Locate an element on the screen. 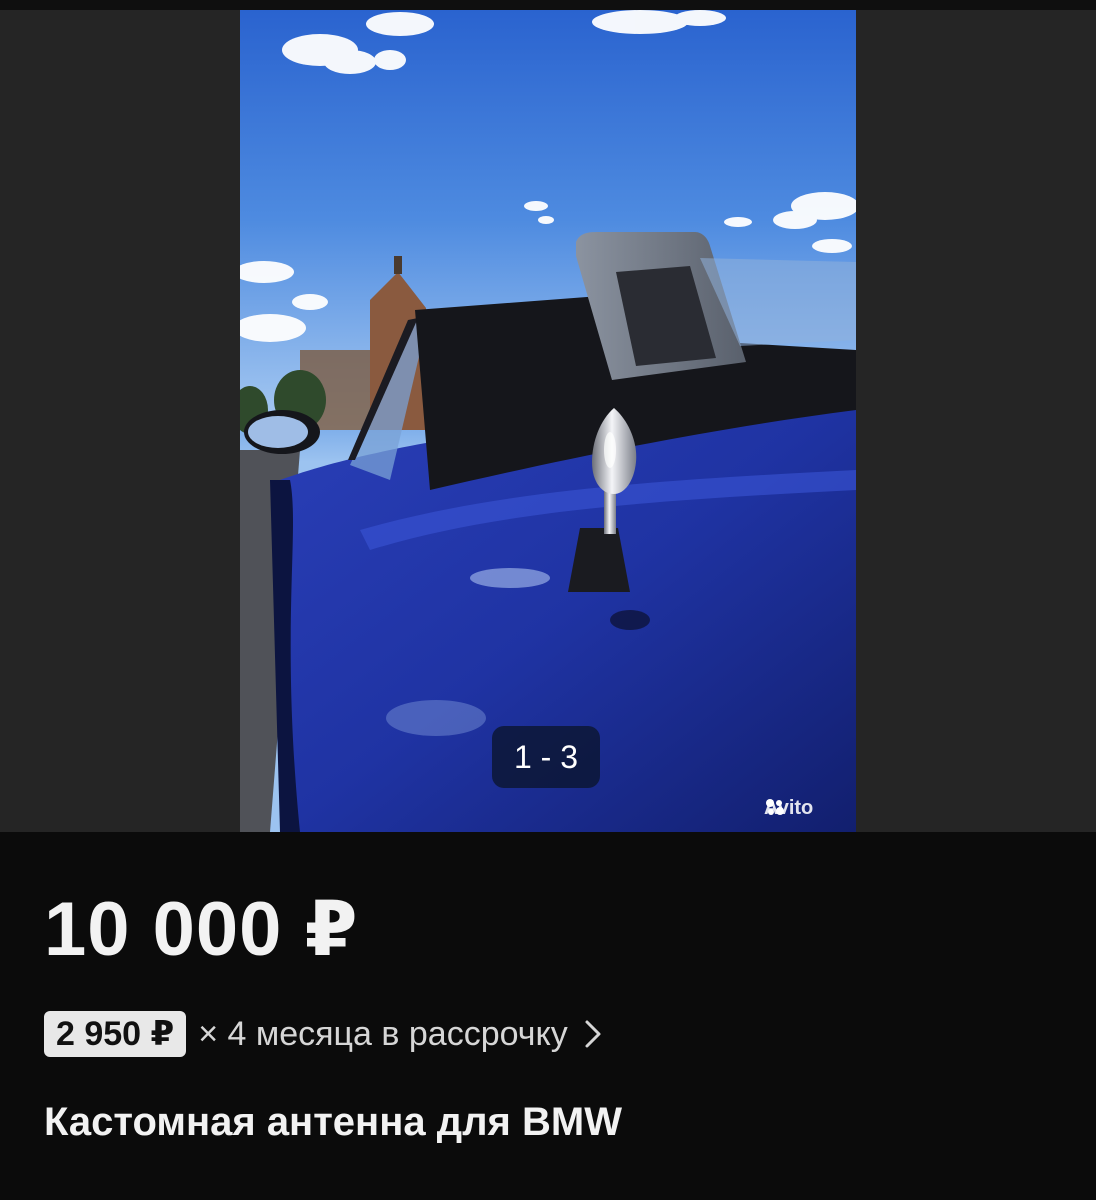 Image resolution: width=1096 pixels, height=1200 pixels. listing-title: Кастомная антенна для BMW is located at coordinates (333, 1122).